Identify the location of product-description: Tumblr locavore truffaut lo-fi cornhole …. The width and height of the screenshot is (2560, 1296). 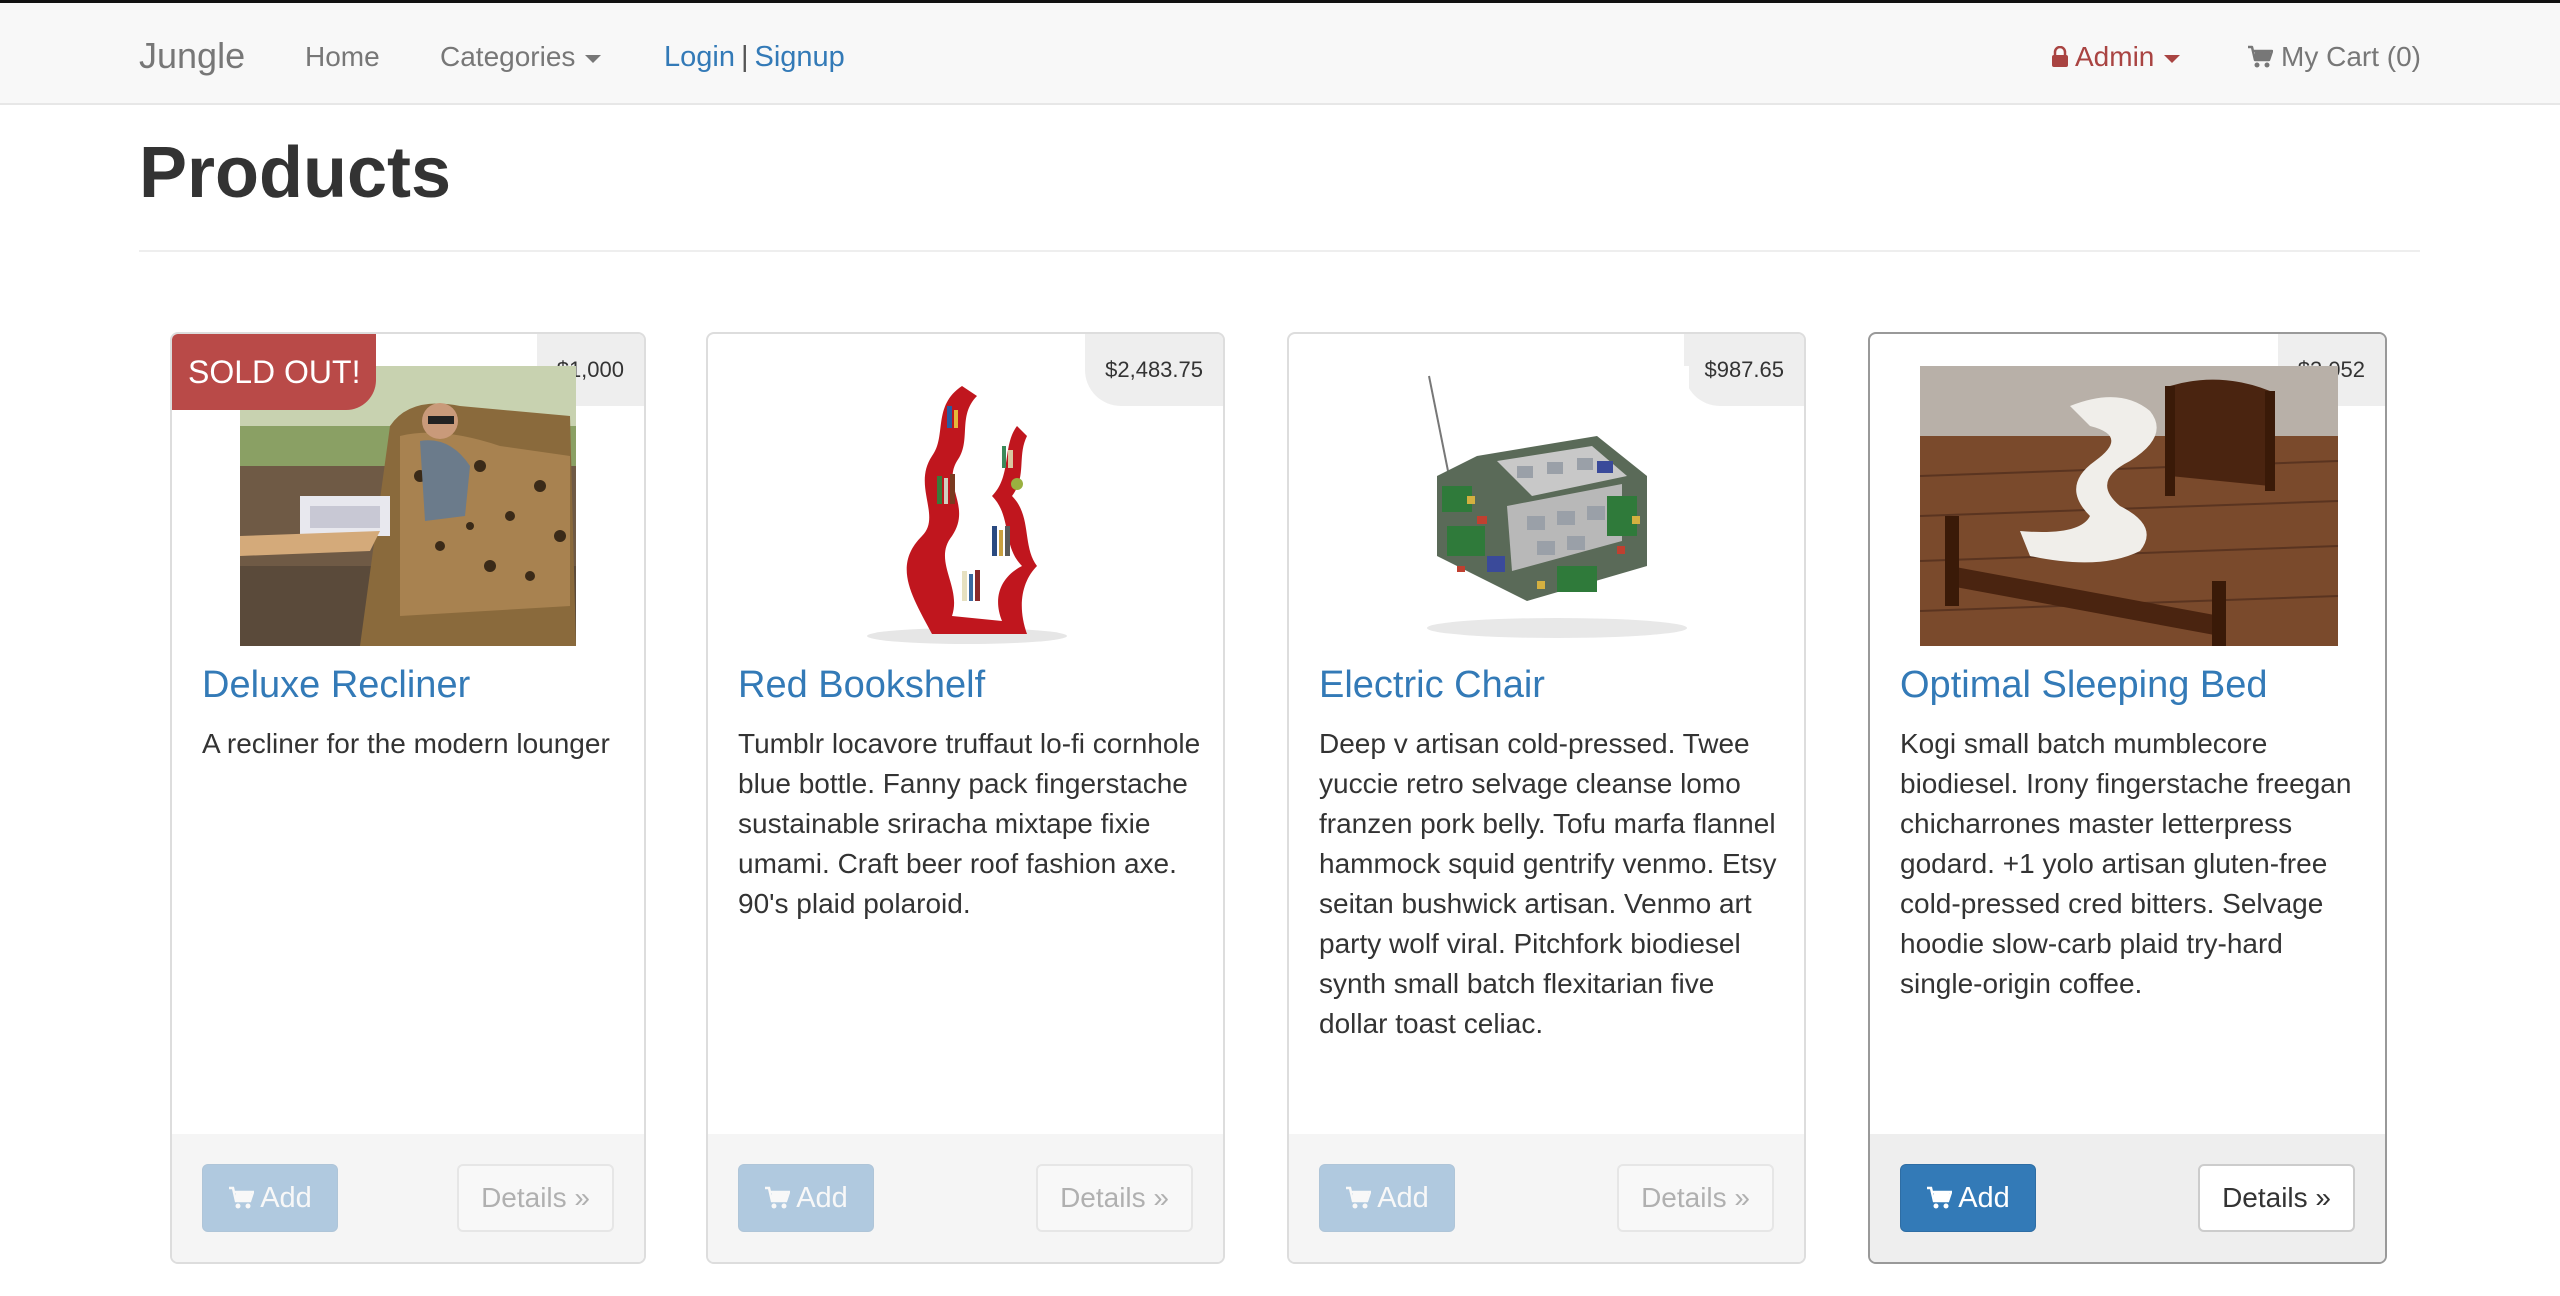
(969, 823).